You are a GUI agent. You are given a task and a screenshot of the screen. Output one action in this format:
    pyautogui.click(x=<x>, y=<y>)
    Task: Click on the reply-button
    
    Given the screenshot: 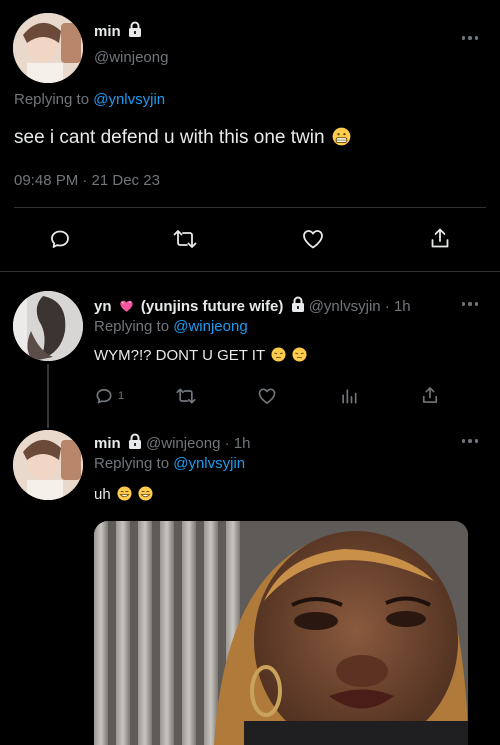 What is the action you would take?
    pyautogui.click(x=60, y=239)
    